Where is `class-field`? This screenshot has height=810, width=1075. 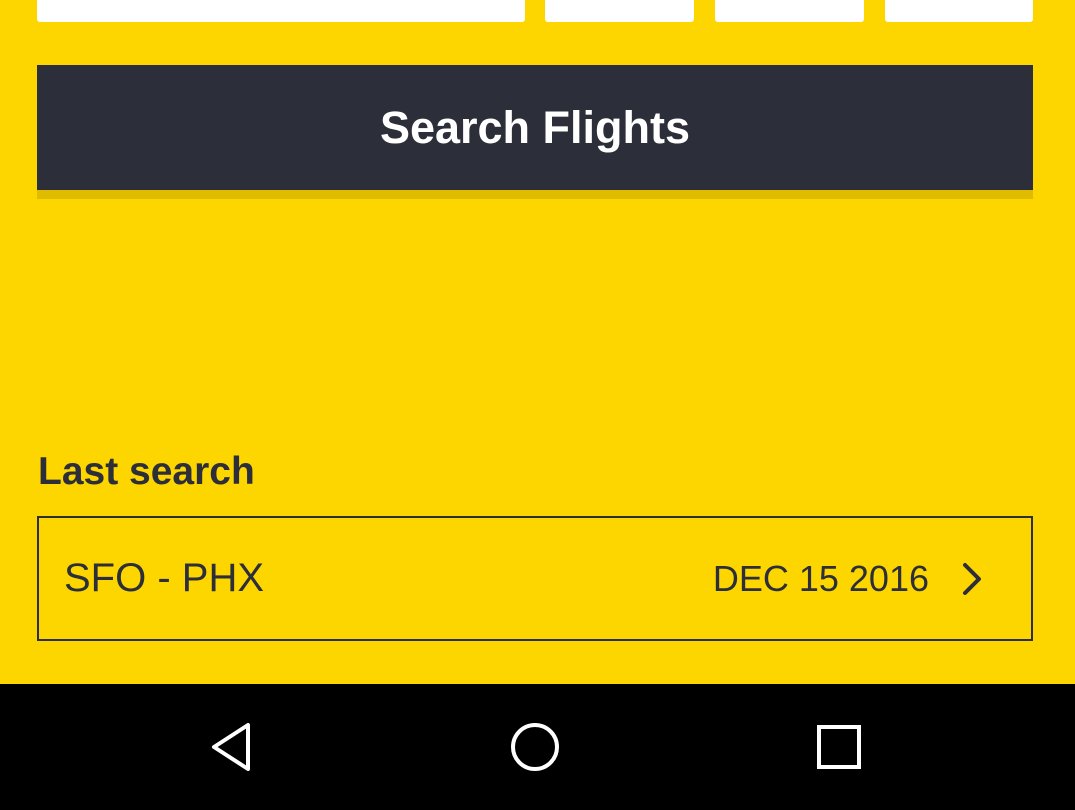
class-field is located at coordinates (959, 11).